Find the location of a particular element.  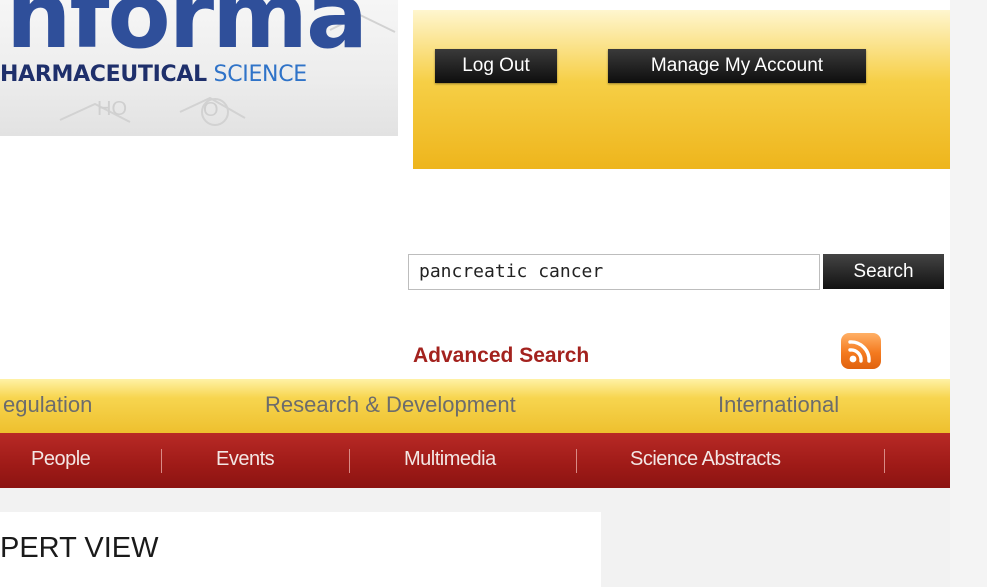

logo-tagline-light: SCIENCE is located at coordinates (260, 74).